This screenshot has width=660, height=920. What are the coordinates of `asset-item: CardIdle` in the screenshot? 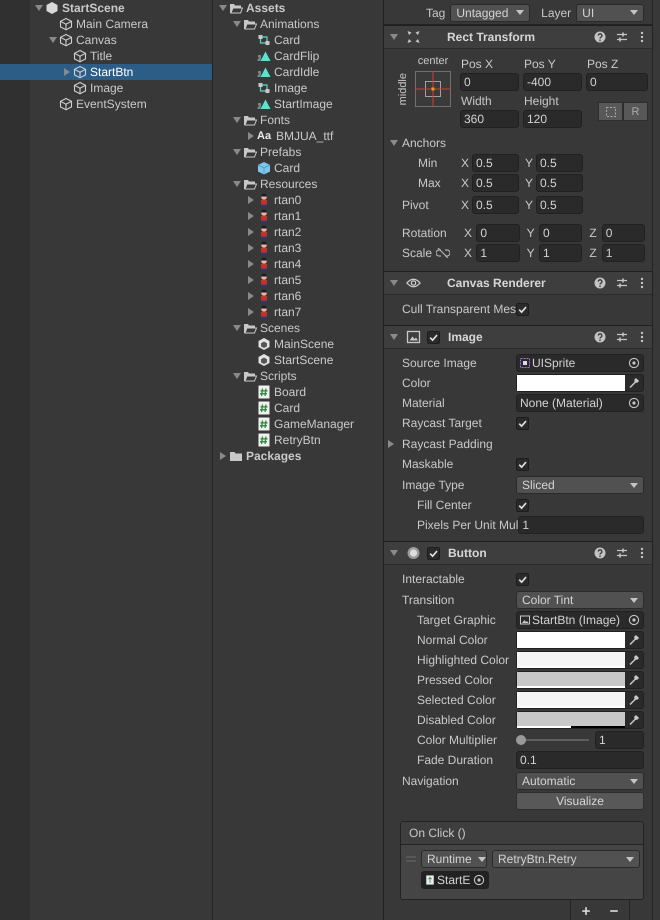 It's located at (298, 72).